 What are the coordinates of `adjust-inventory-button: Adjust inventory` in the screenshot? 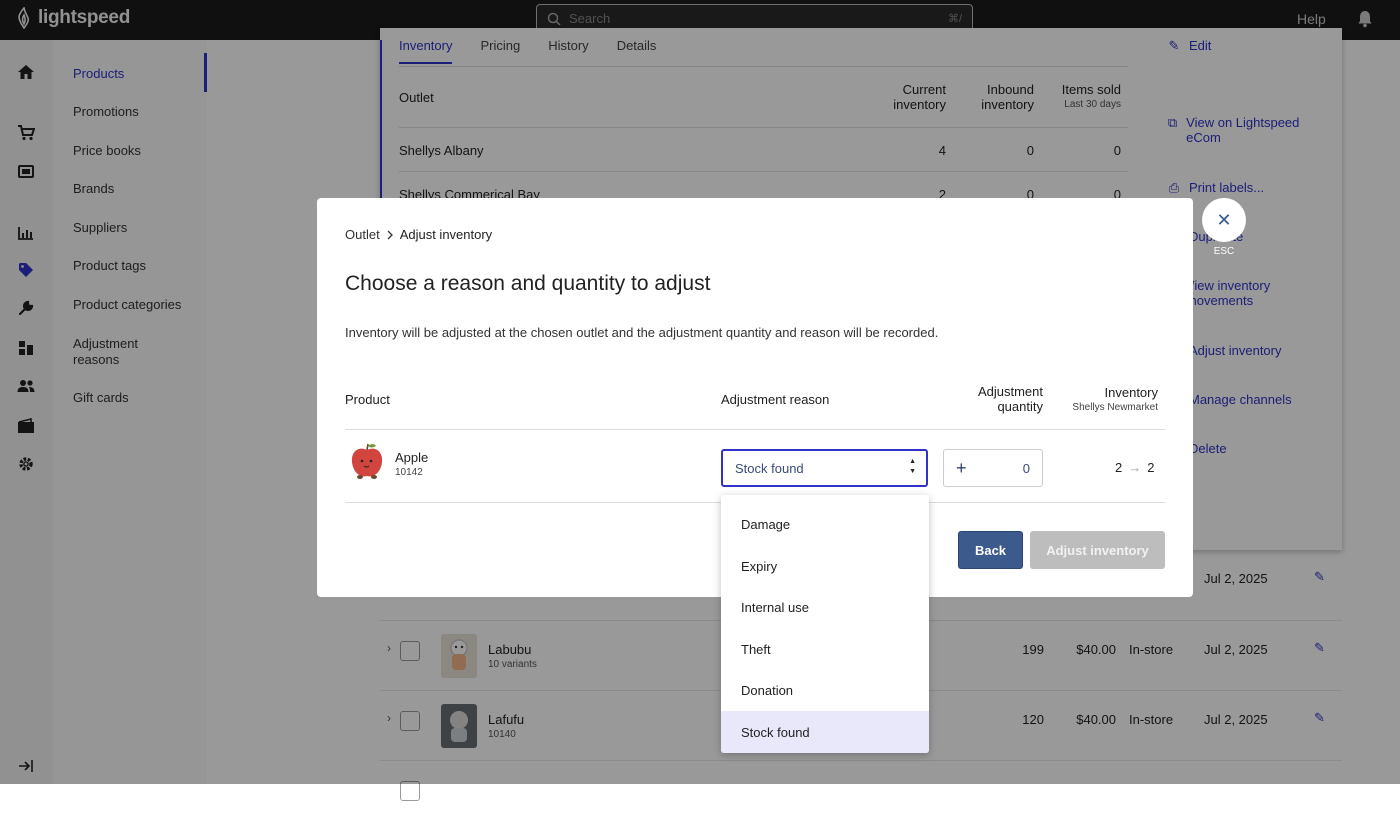 It's located at (1097, 550).